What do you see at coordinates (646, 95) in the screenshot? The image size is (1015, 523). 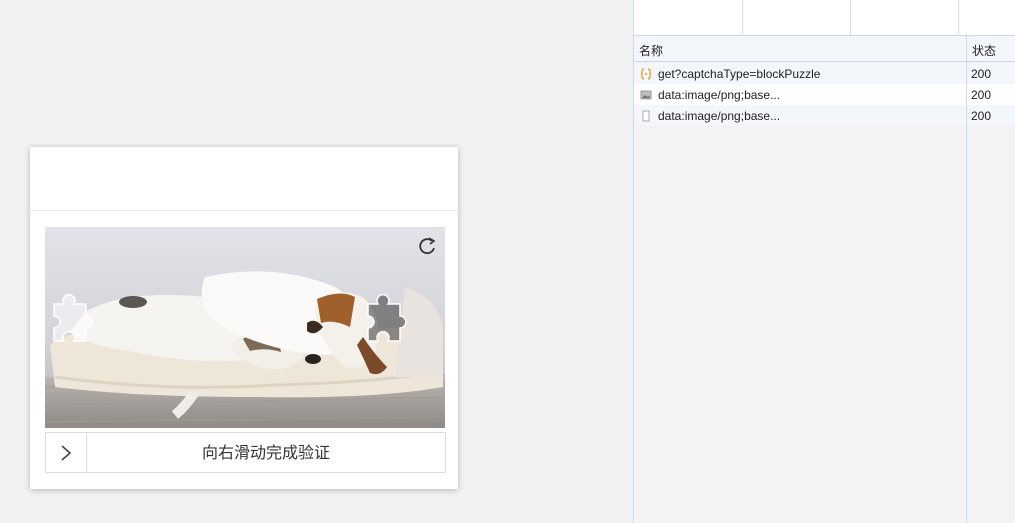 I see `image-icon` at bounding box center [646, 95].